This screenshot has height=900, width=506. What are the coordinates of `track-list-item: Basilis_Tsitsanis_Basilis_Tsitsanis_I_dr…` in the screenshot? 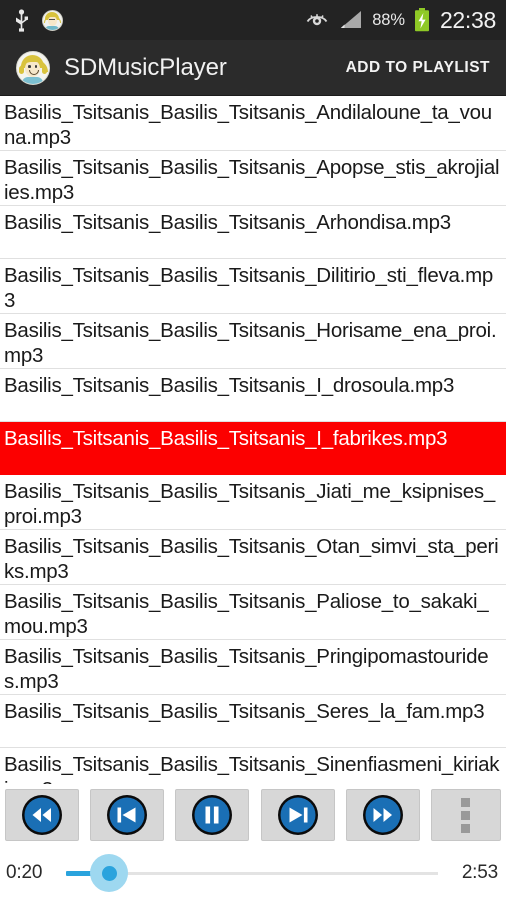 It's located at (253, 395).